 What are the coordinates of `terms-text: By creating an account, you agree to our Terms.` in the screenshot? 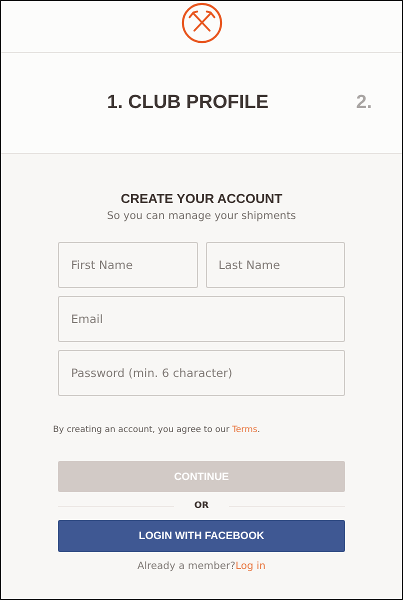 It's located at (156, 430).